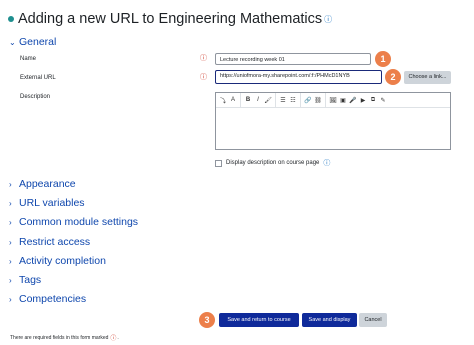  I want to click on show-more-icon: ⤵, so click(223, 100).